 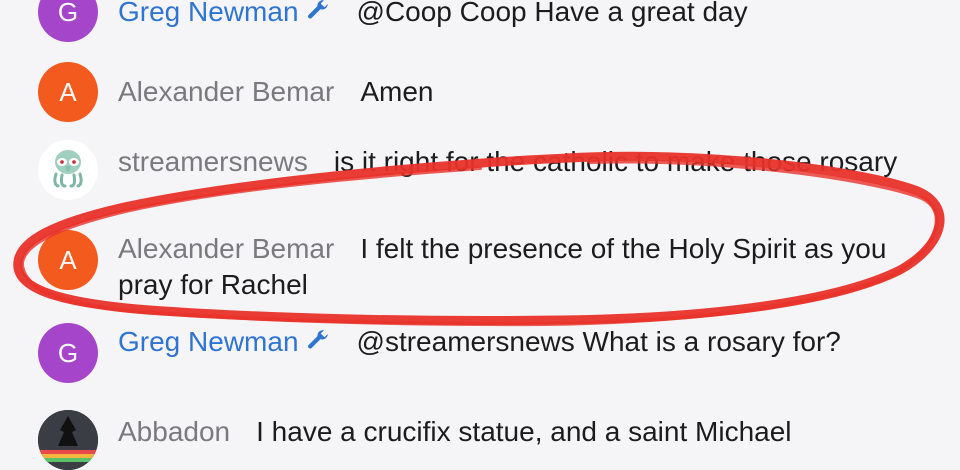 I want to click on squidward-avatar-icon, so click(x=68, y=169).